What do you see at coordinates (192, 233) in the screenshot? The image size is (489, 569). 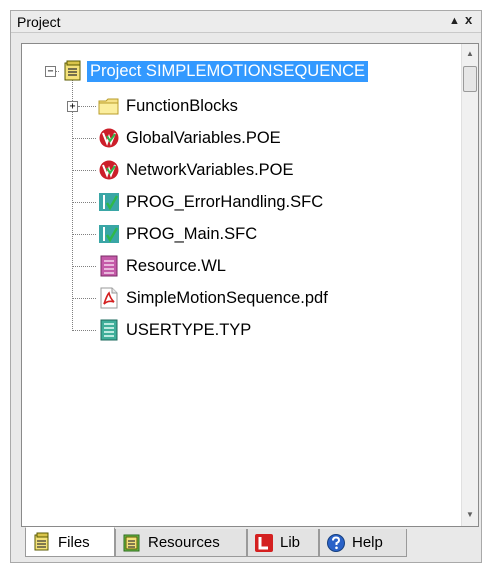 I see `tree-item-label: PROG_Main.SFC` at bounding box center [192, 233].